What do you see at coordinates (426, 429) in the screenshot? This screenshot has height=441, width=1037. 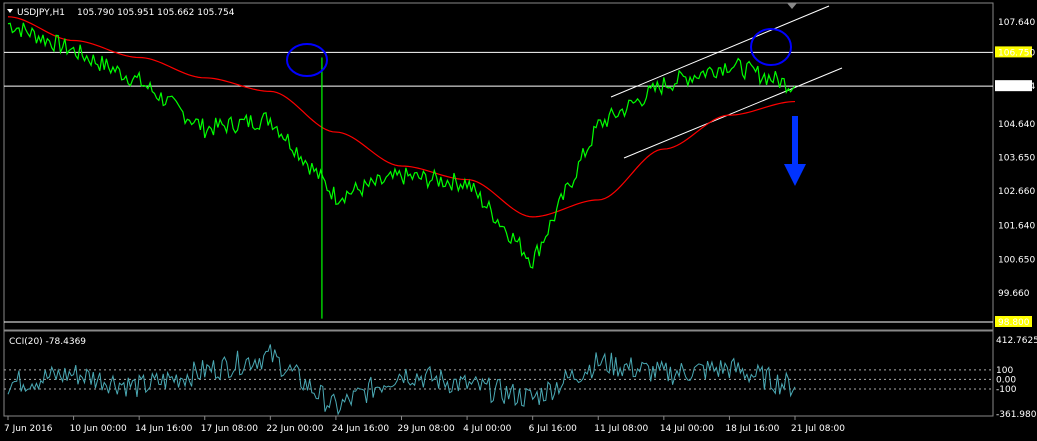 I see `time-tick-label: 29 Jun 08:00` at bounding box center [426, 429].